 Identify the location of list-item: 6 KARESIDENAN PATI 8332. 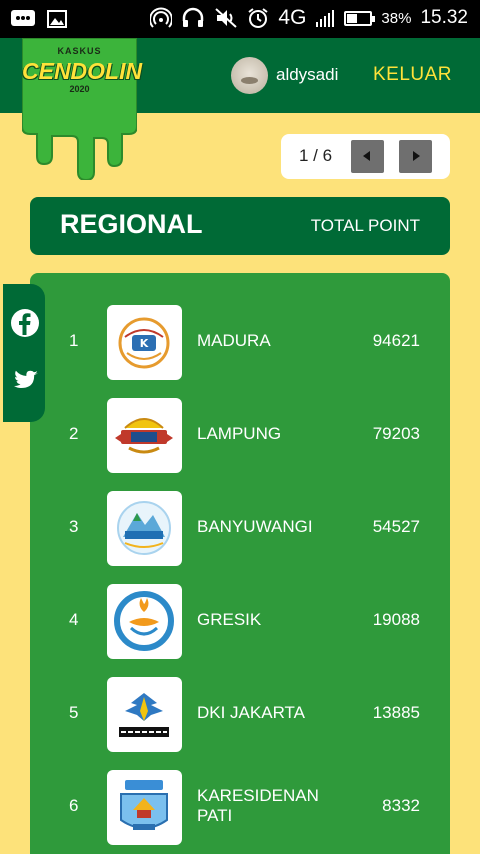
(240, 807).